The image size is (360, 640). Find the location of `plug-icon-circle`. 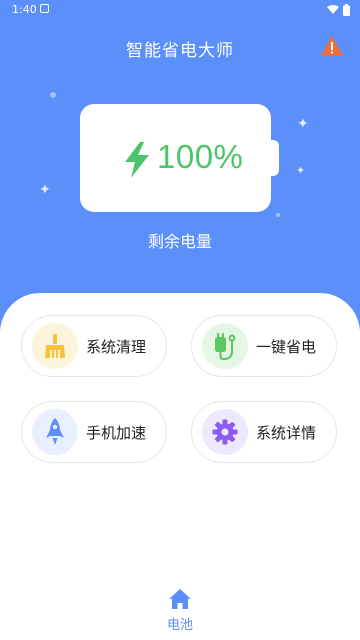

plug-icon-circle is located at coordinates (225, 346).